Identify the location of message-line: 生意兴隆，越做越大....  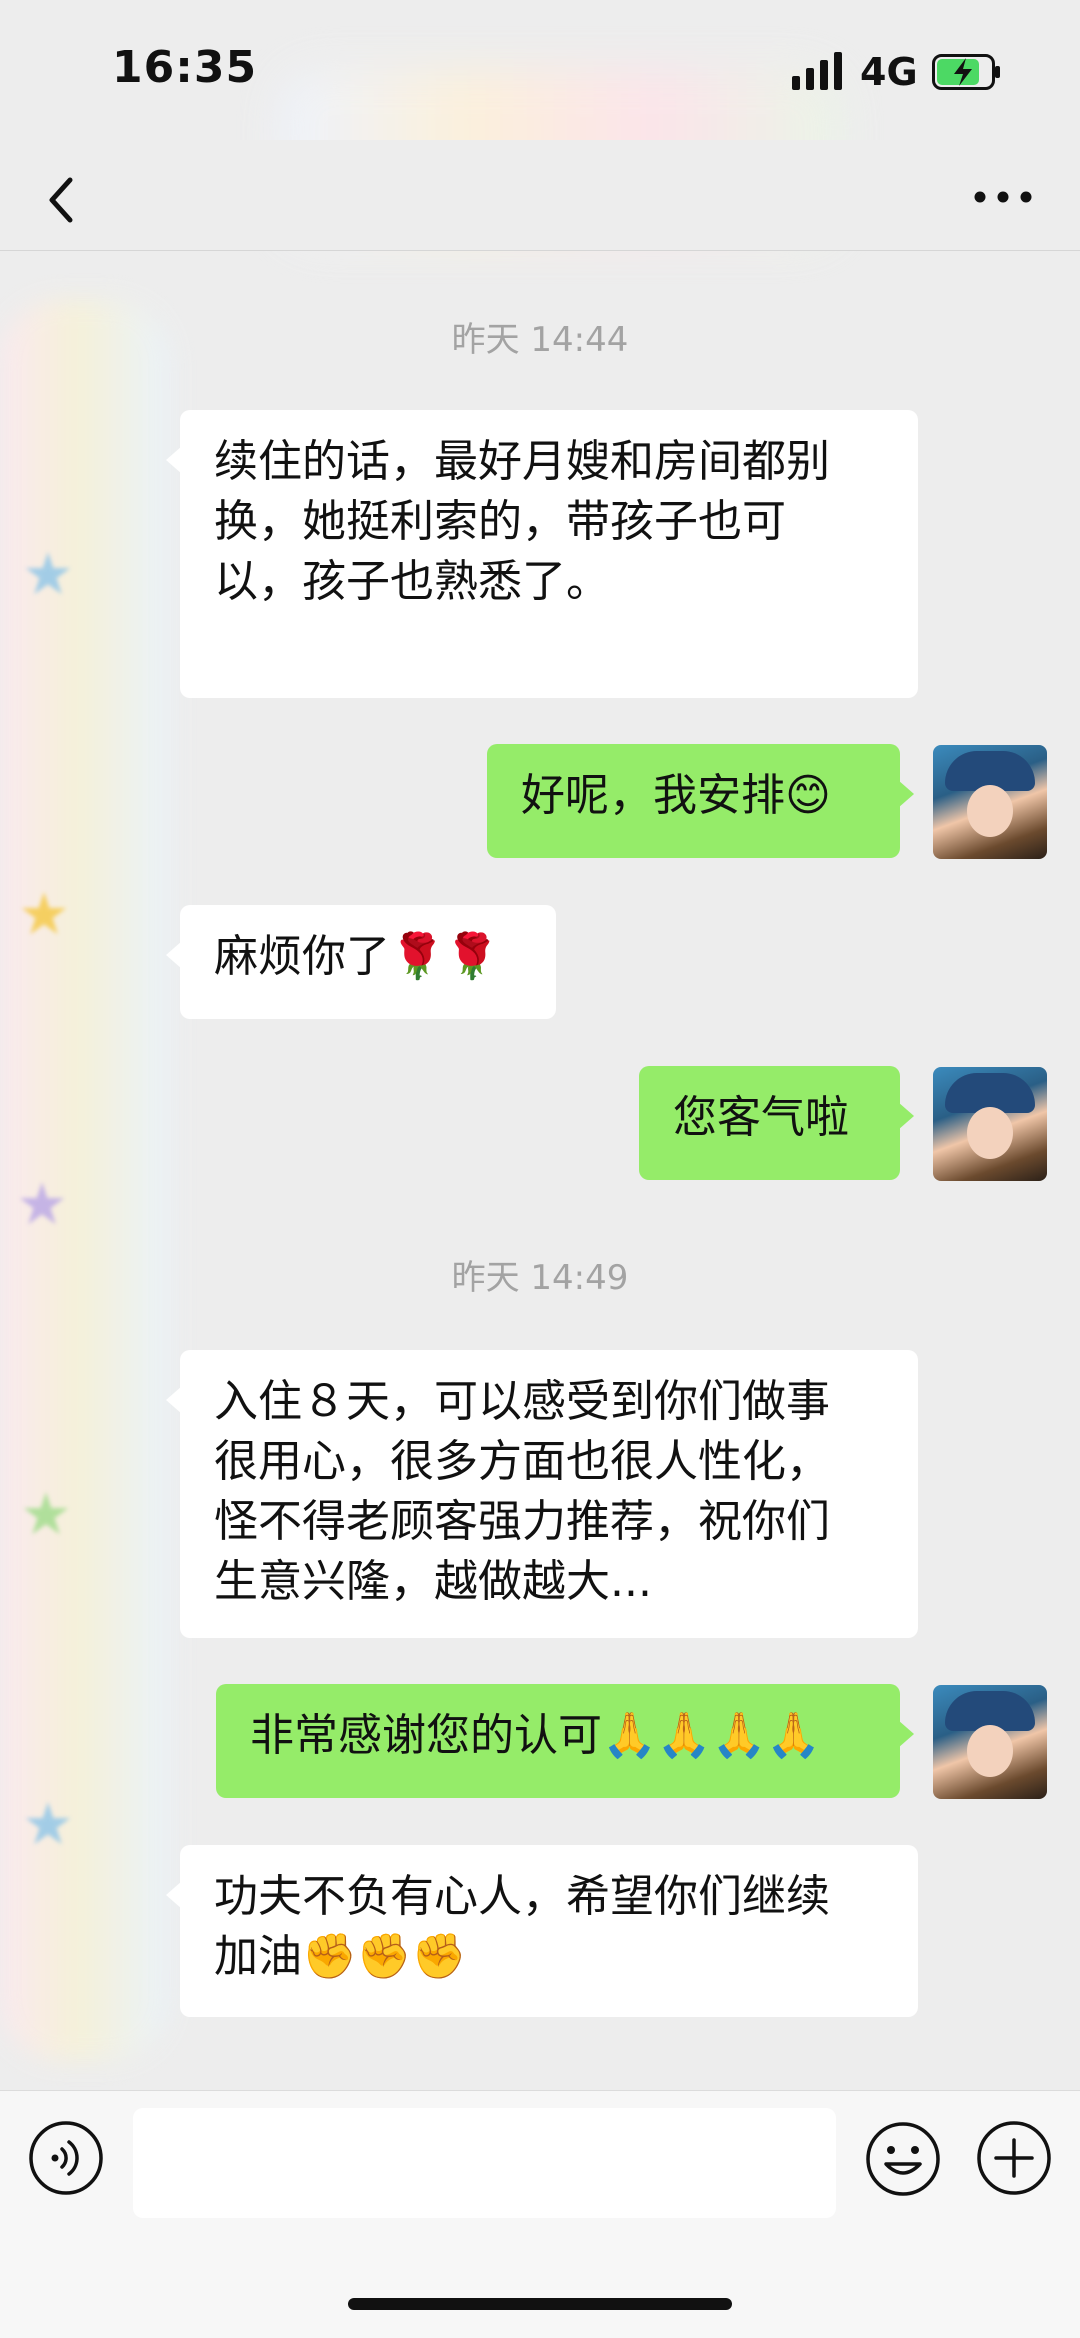
(433, 1581).